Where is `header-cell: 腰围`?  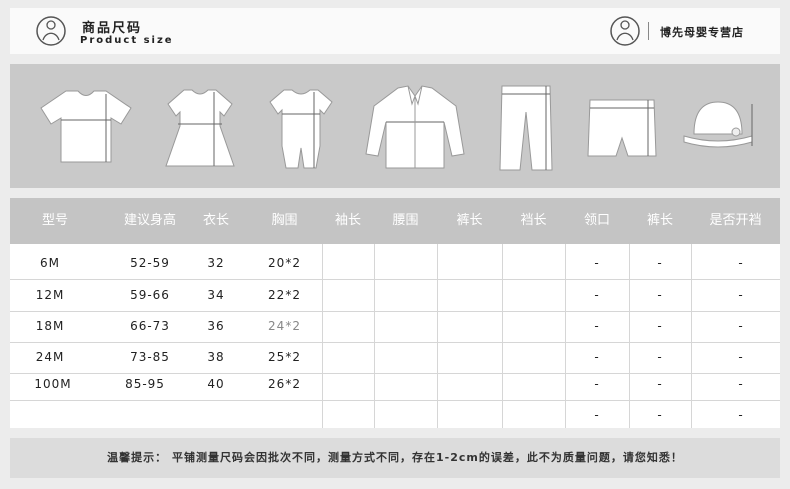 header-cell: 腰围 is located at coordinates (405, 220).